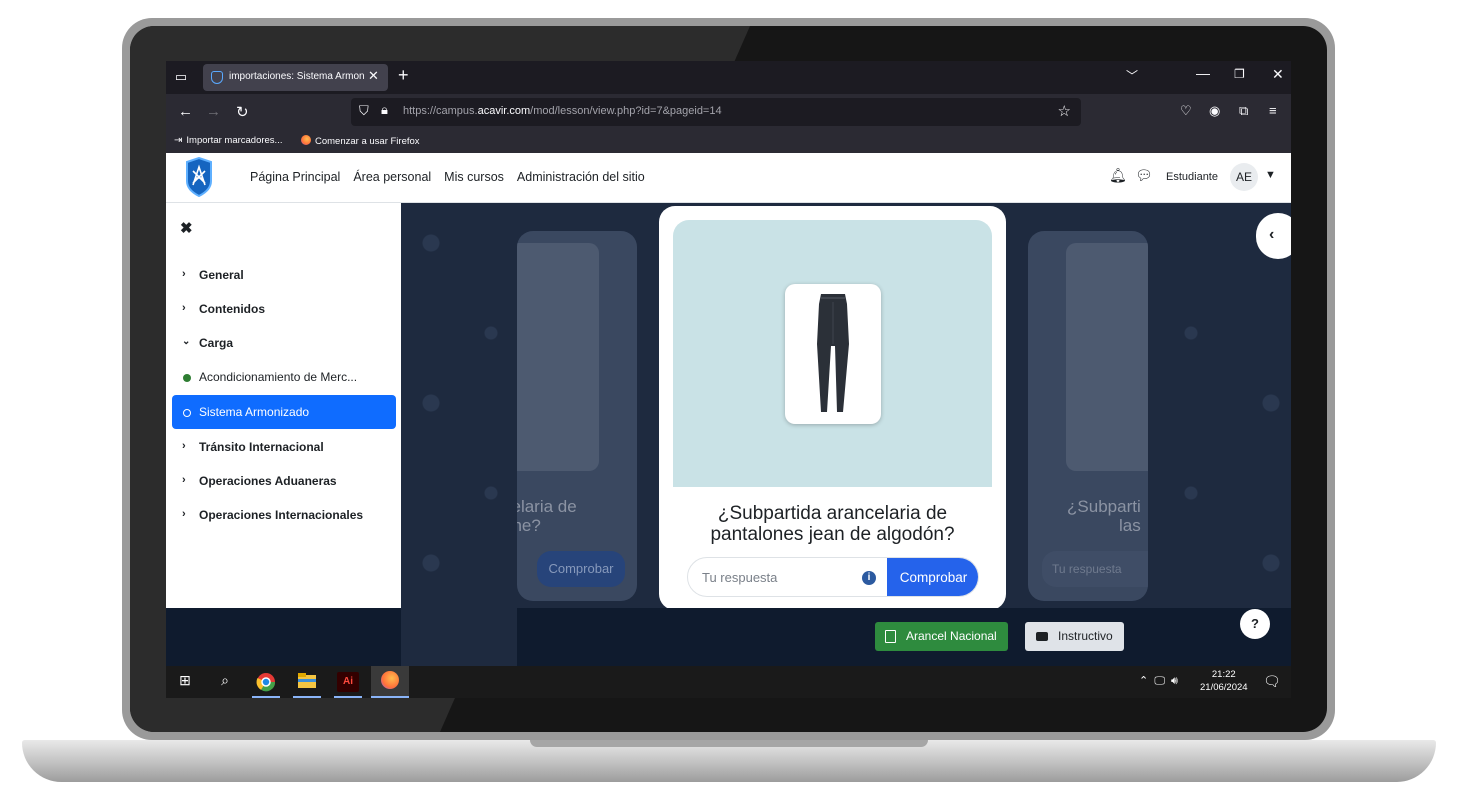 This screenshot has width=1459, height=798. What do you see at coordinates (1074, 636) in the screenshot?
I see `instructivo-button: Instructivo` at bounding box center [1074, 636].